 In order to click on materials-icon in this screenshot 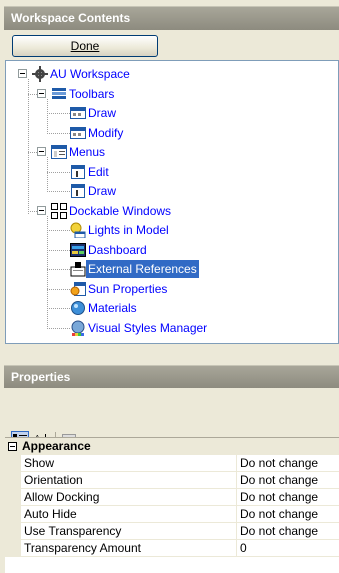, I will do `click(78, 308)`.